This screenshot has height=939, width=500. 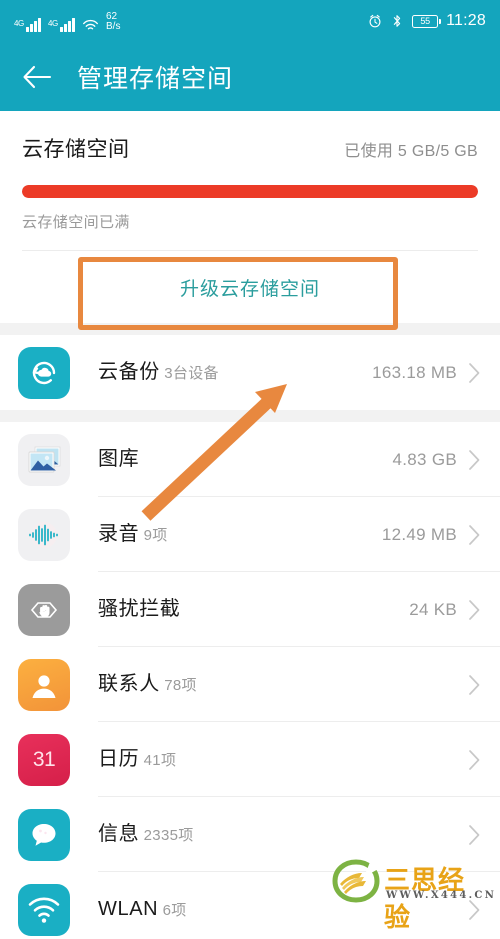 I want to click on list-item-subtitle: 3台设备, so click(x=191, y=373).